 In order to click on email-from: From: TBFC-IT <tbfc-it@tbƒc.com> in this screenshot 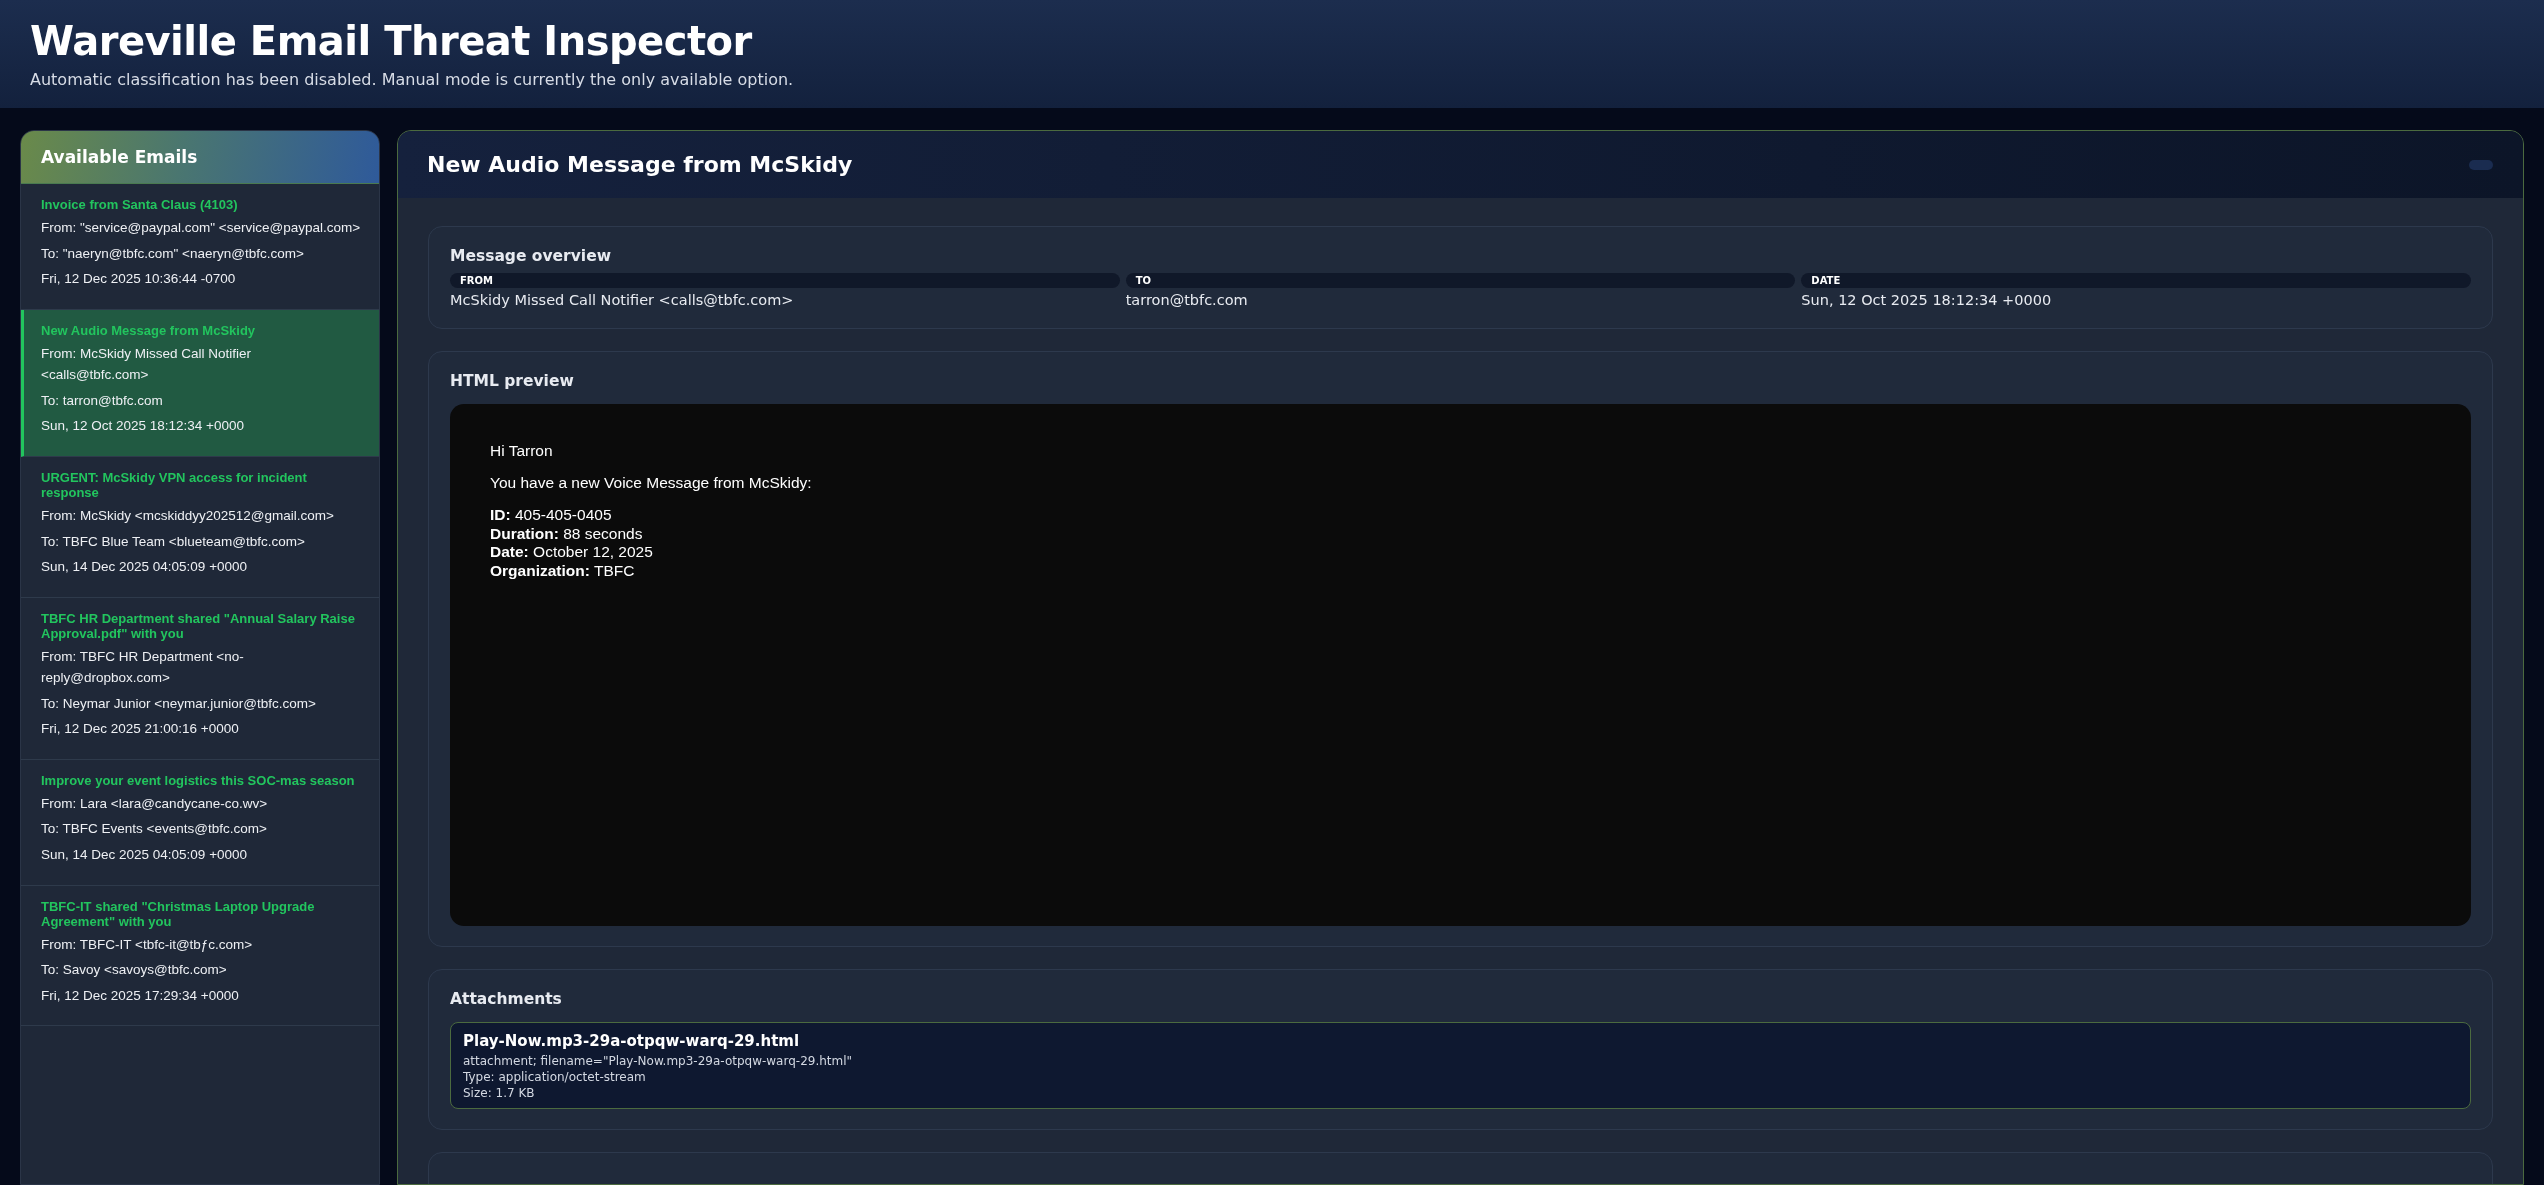, I will do `click(147, 944)`.